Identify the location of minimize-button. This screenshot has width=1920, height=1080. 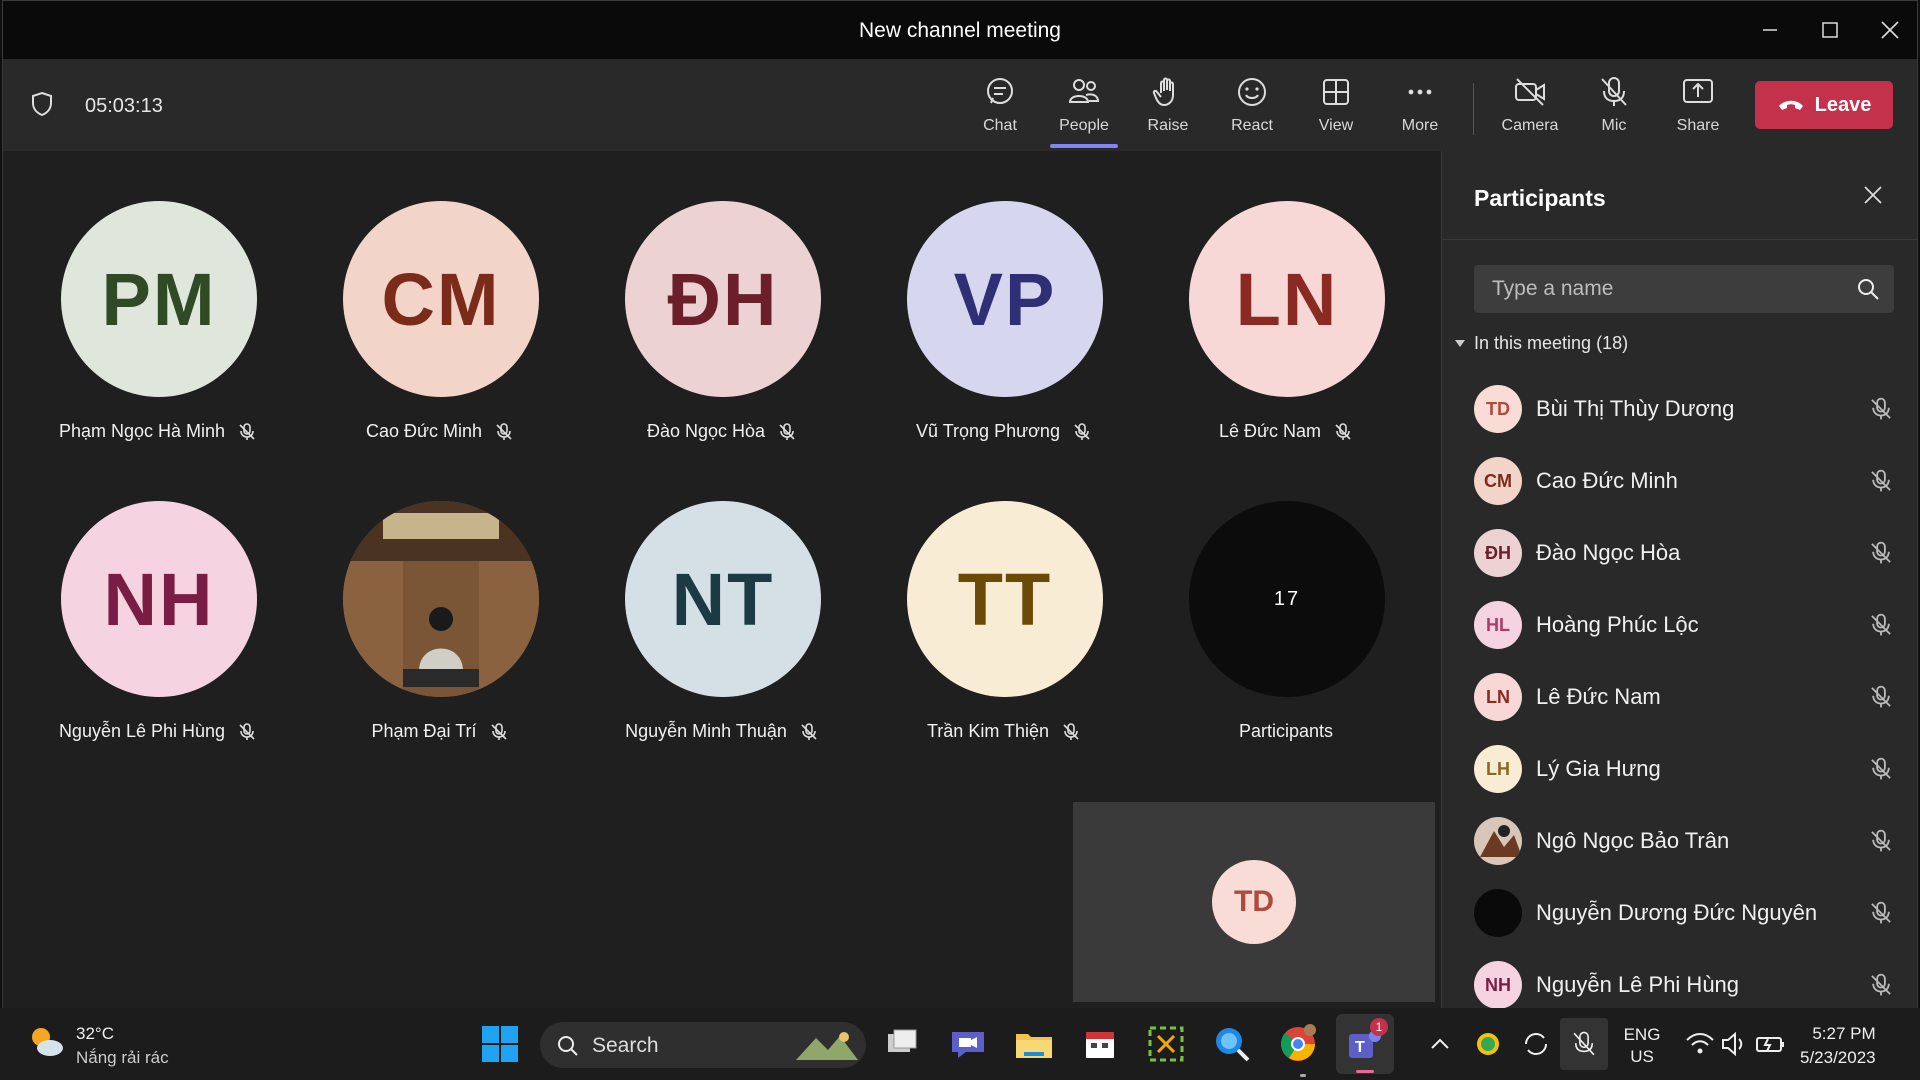
(1770, 30).